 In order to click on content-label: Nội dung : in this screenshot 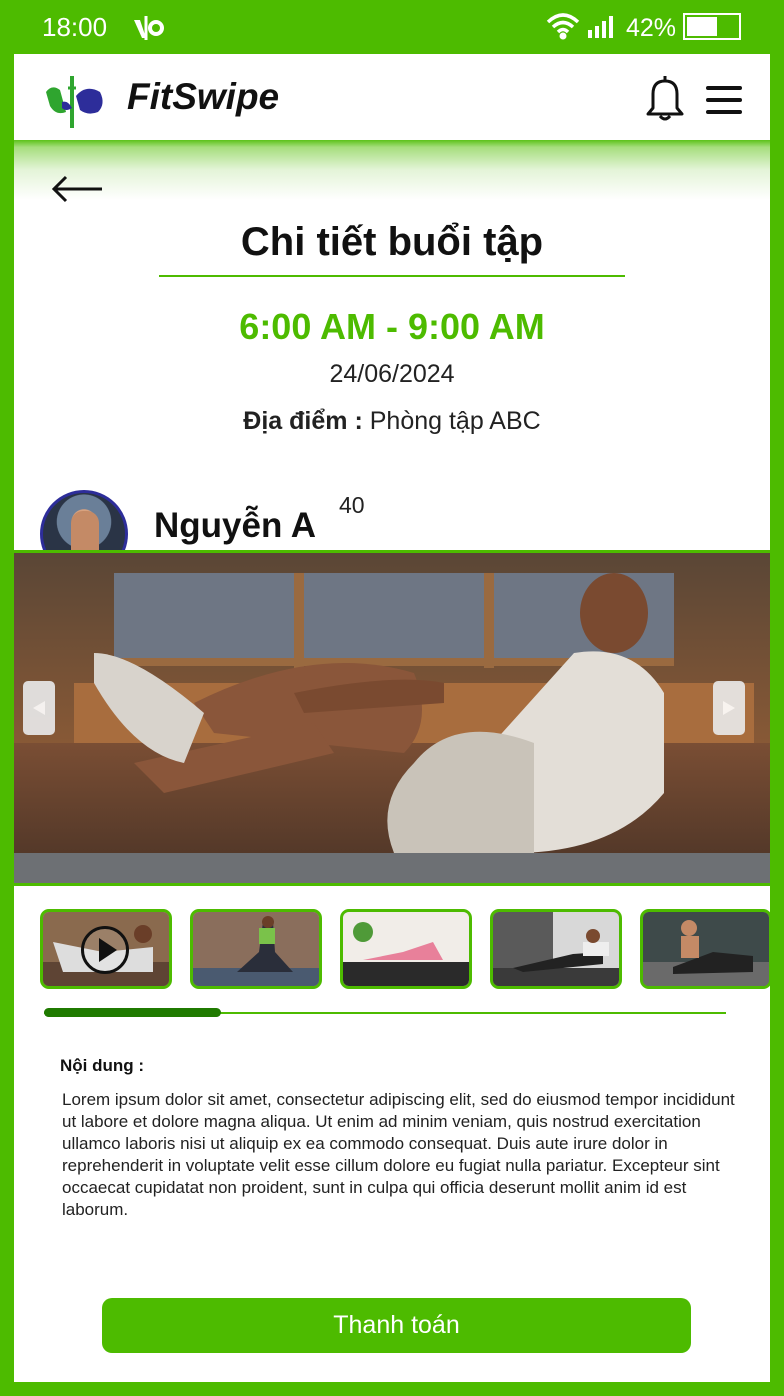, I will do `click(102, 1065)`.